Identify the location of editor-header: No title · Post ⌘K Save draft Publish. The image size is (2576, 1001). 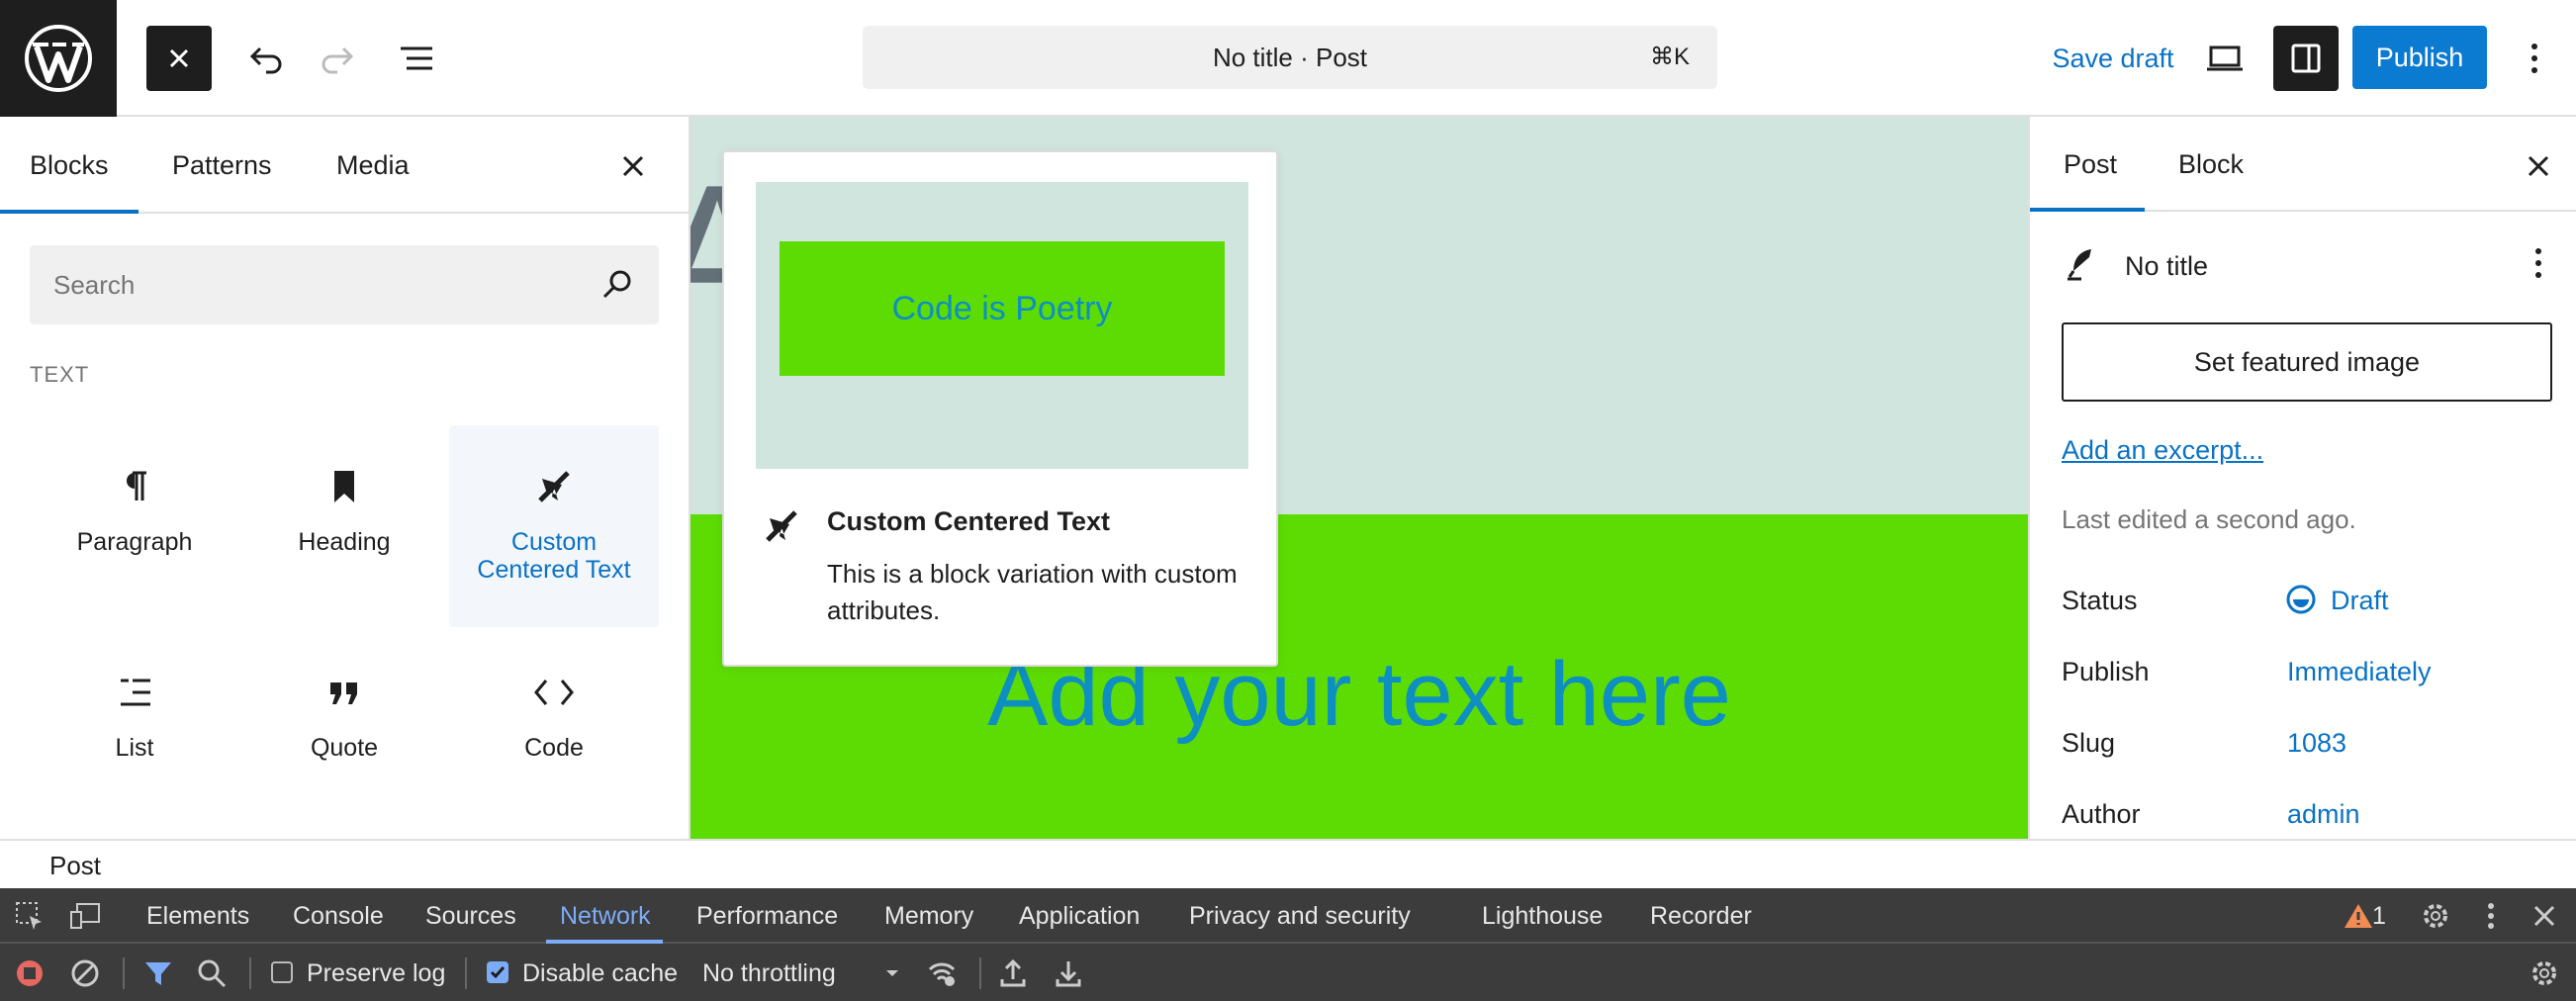
(1288, 58).